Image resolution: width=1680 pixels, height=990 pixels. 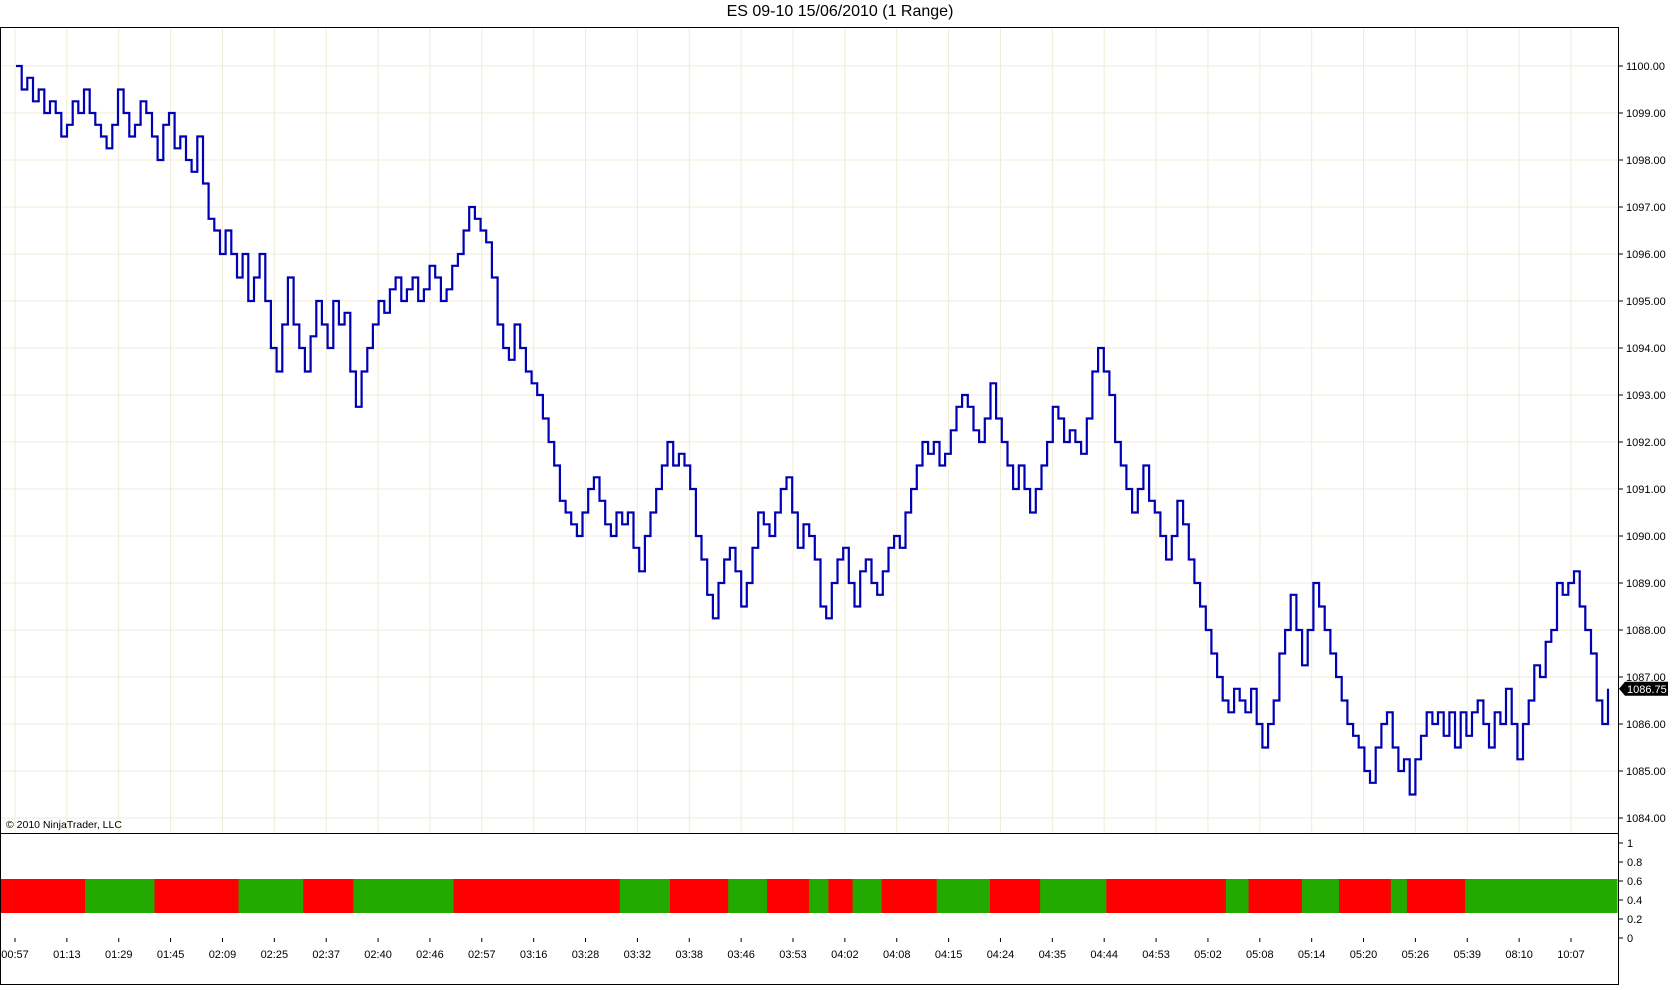 I want to click on time-tick-label: 02:25, so click(x=275, y=955).